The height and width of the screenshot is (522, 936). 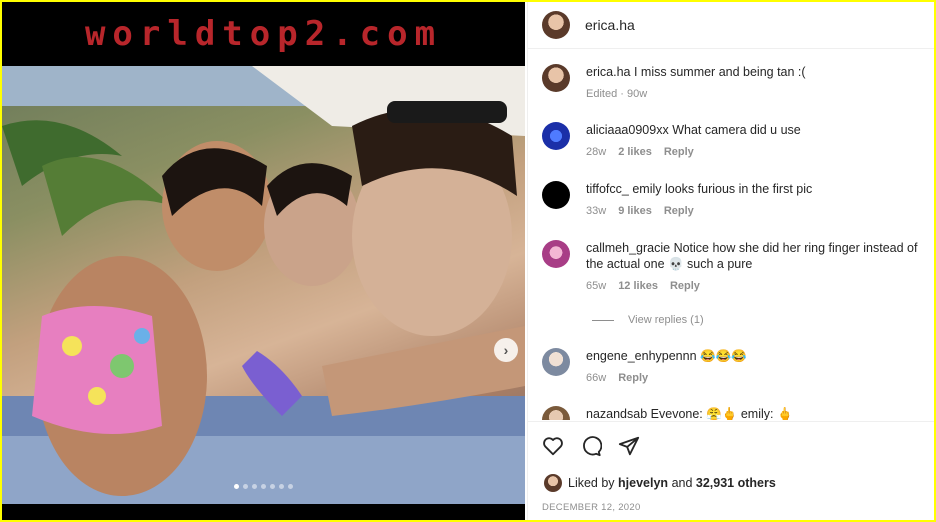 I want to click on comment-username: tiffofcc_, so click(x=607, y=189).